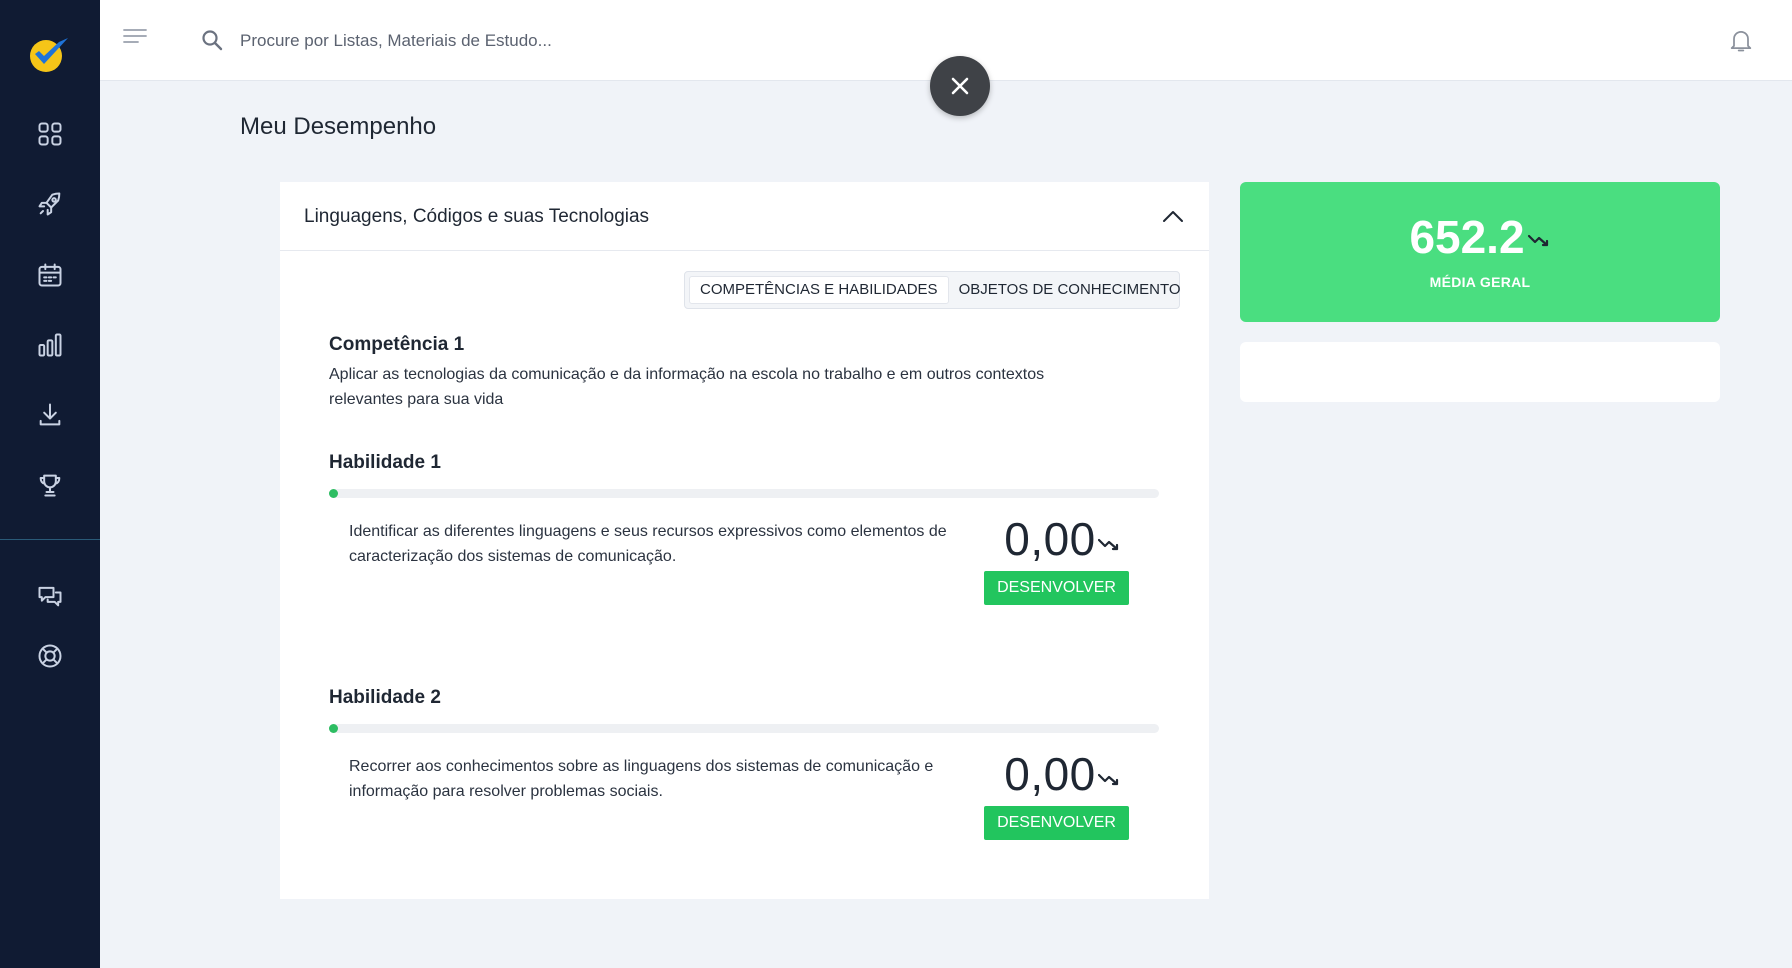  Describe the element at coordinates (1741, 40) in the screenshot. I see `bell-icon` at that location.